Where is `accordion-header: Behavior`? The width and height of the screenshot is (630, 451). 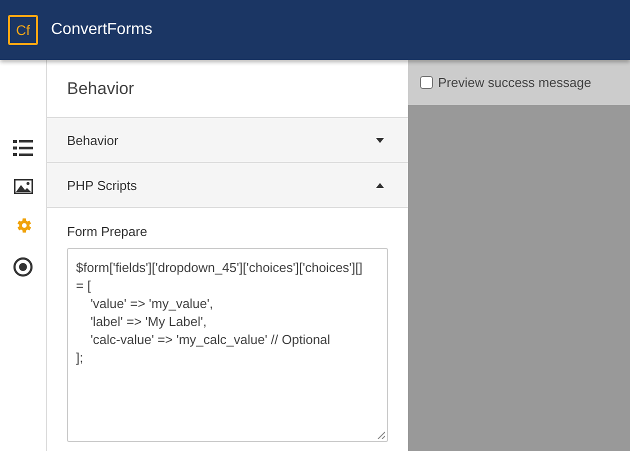
accordion-header: Behavior is located at coordinates (227, 140).